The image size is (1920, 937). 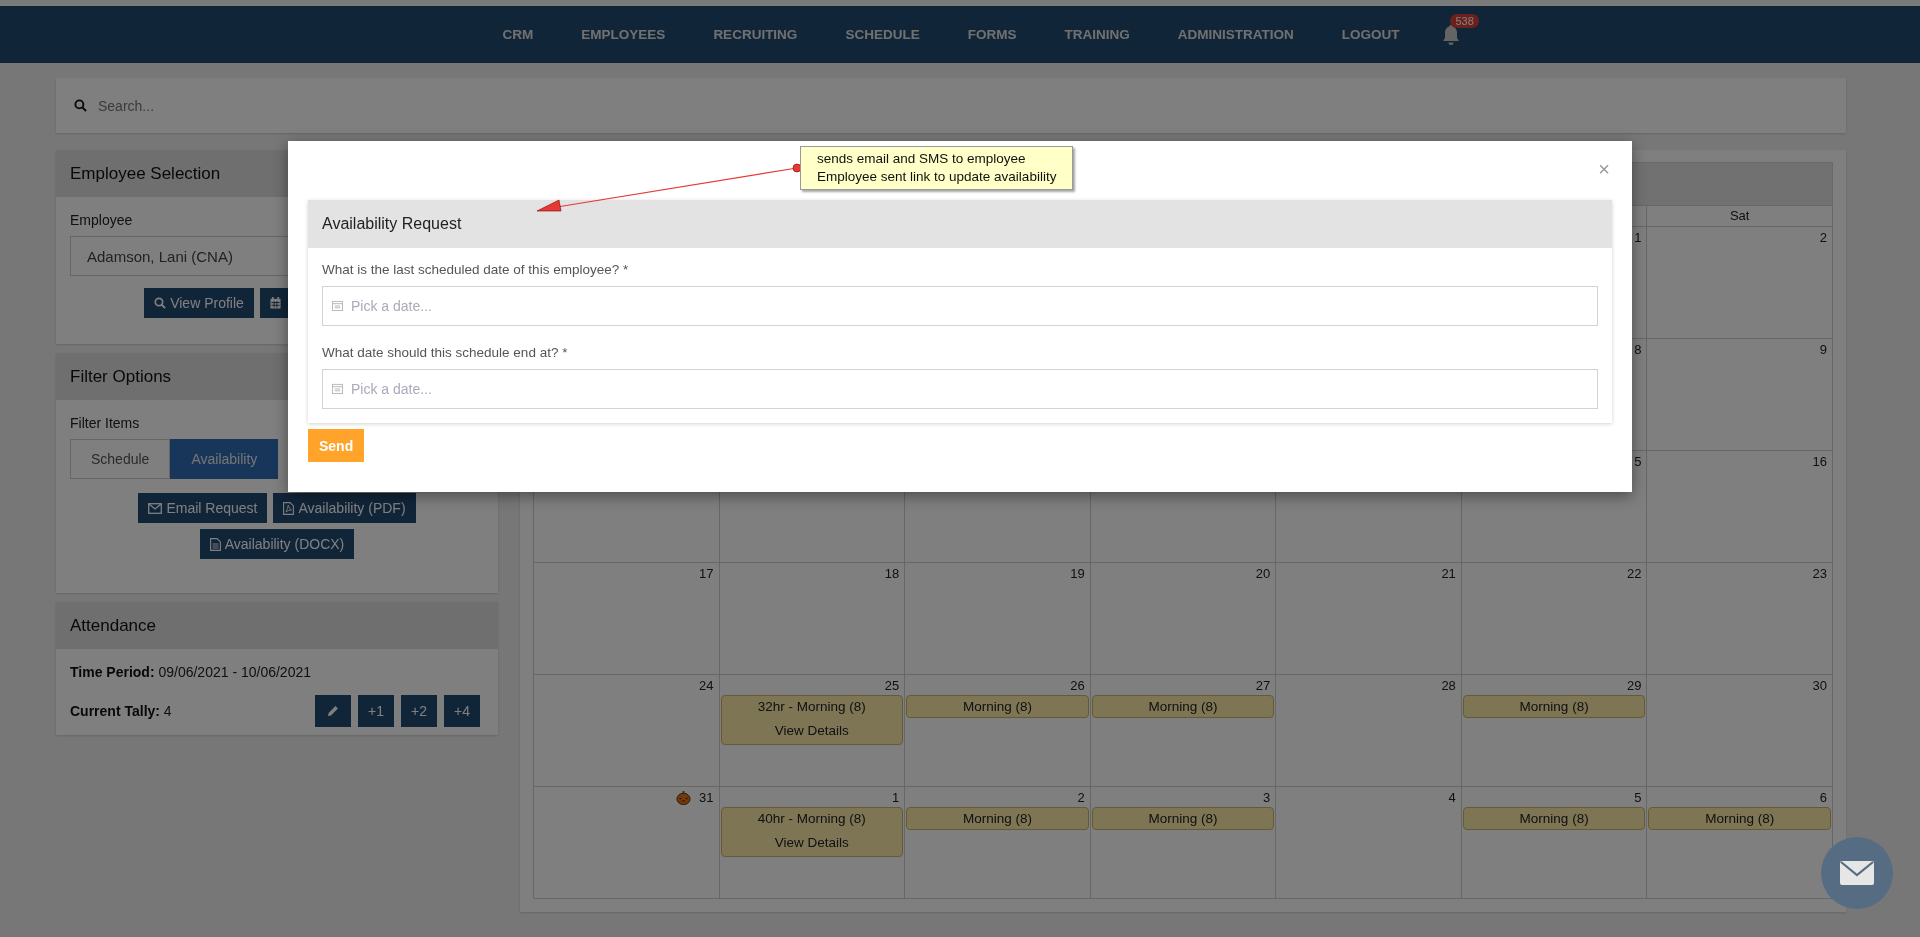 I want to click on nav-link: EMPLOYEES, so click(x=623, y=34).